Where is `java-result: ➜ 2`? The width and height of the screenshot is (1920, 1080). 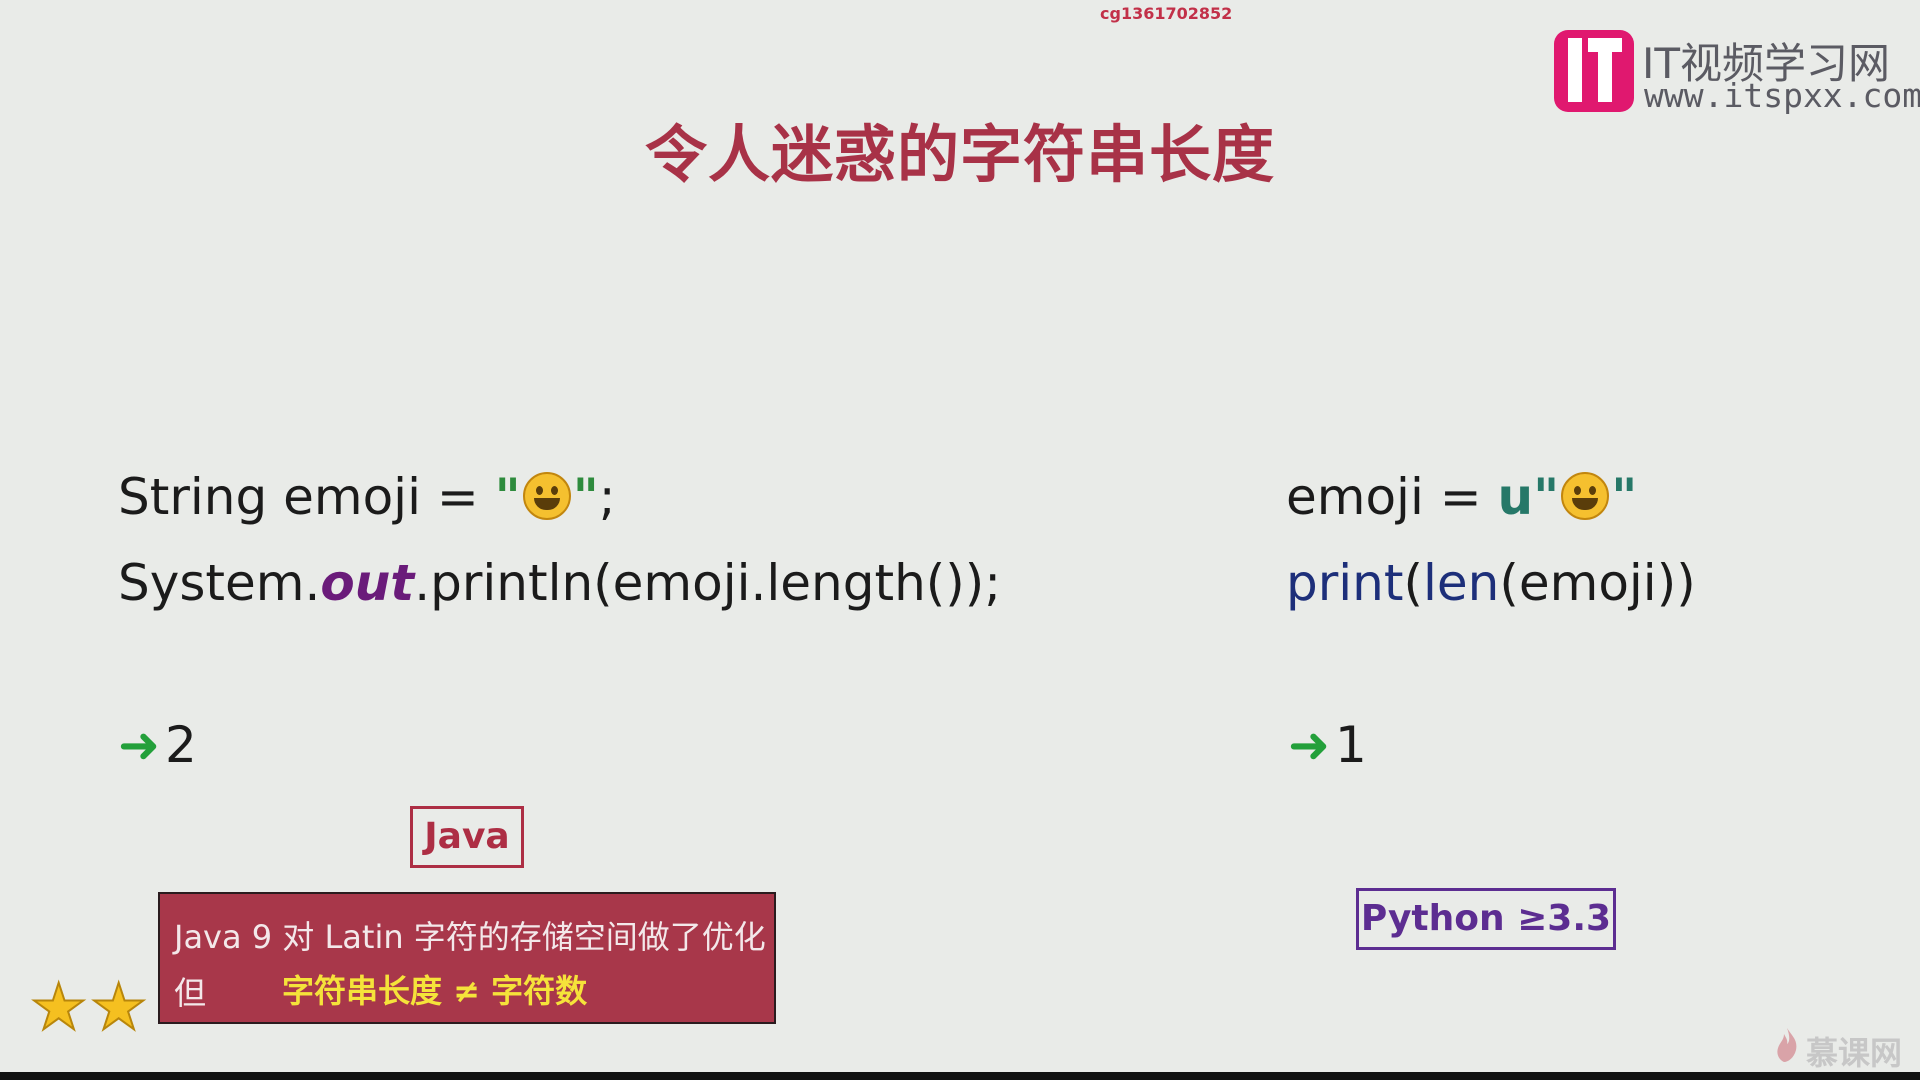 java-result: ➜ 2 is located at coordinates (157, 745).